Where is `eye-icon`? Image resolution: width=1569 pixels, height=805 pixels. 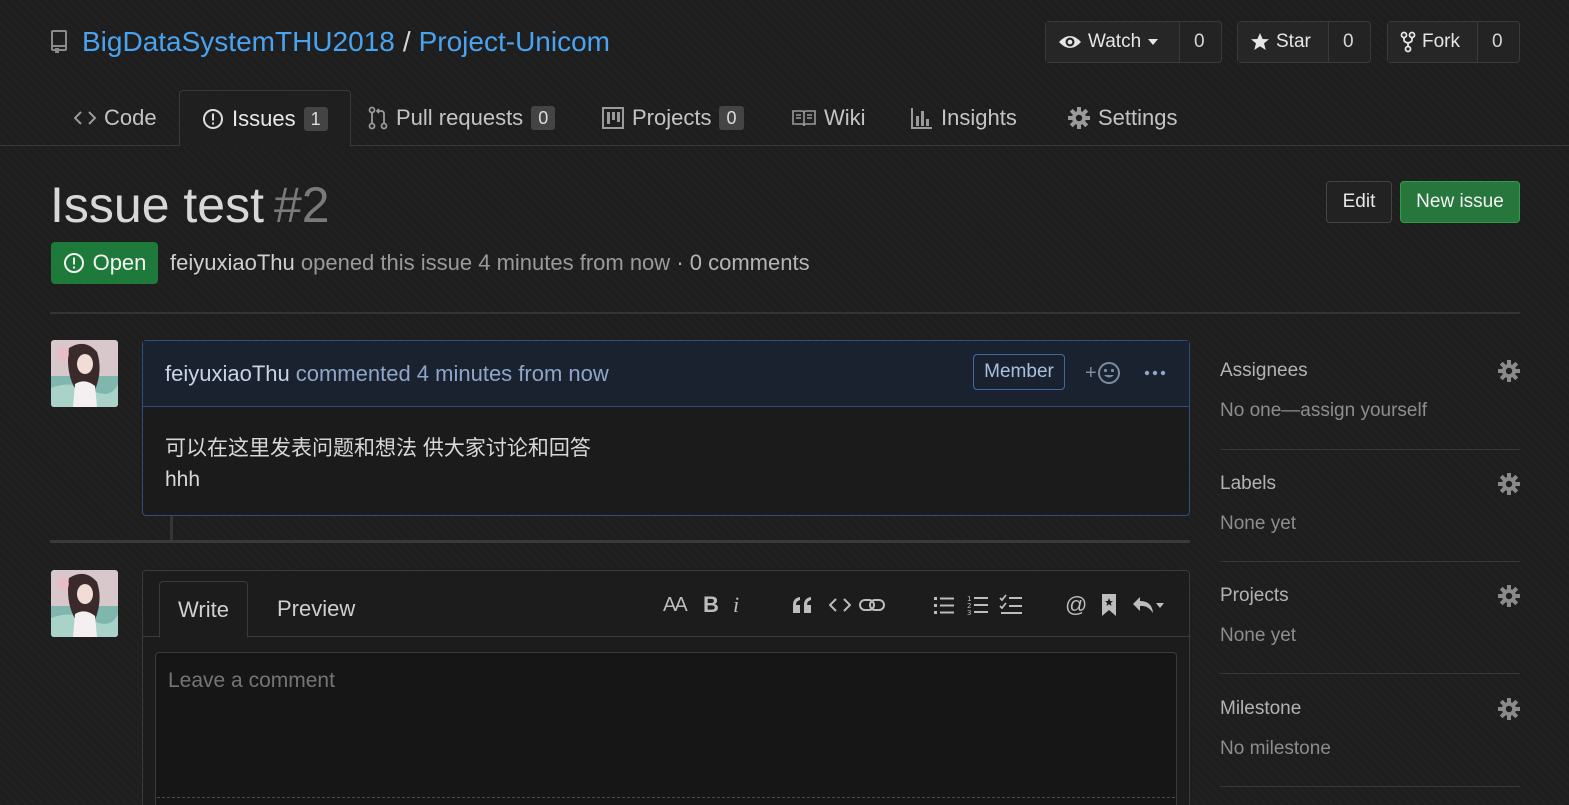
eye-icon is located at coordinates (1070, 42).